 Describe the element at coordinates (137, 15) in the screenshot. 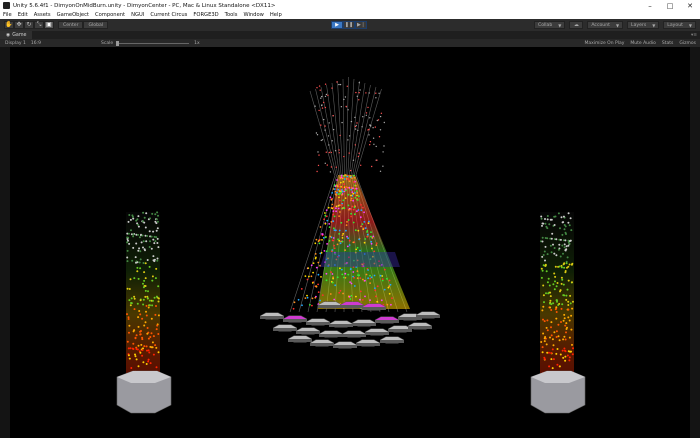

I see `menu-ngui: NGUI` at that location.